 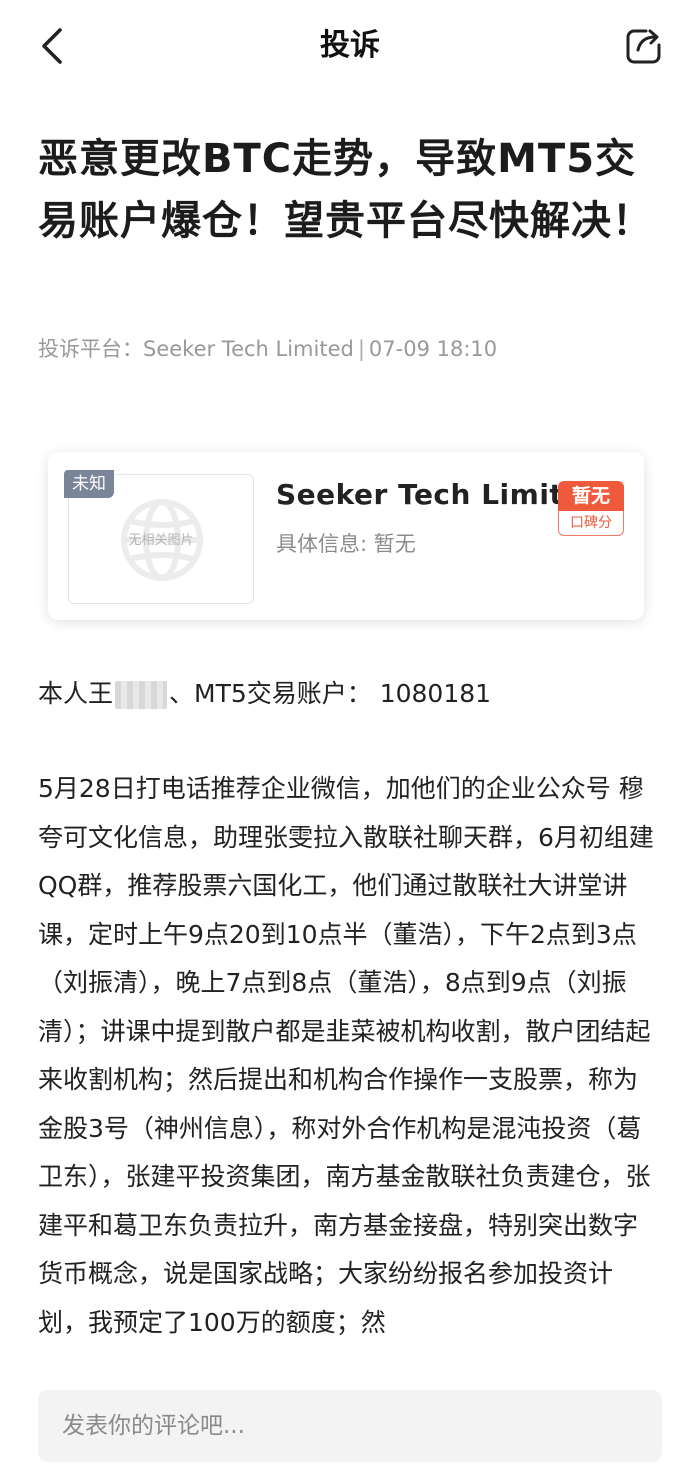 I want to click on account-prefix: 本人王, so click(x=76, y=693).